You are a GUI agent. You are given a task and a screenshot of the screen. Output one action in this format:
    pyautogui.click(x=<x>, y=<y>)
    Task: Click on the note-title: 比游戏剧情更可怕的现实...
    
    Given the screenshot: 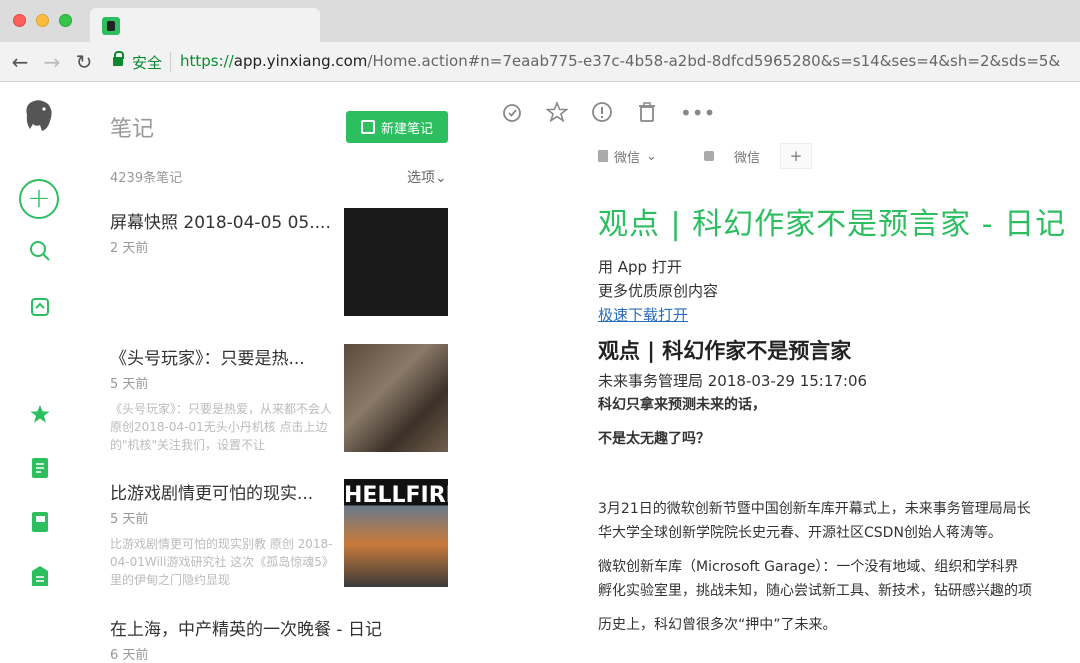 What is the action you would take?
    pyautogui.click(x=212, y=494)
    